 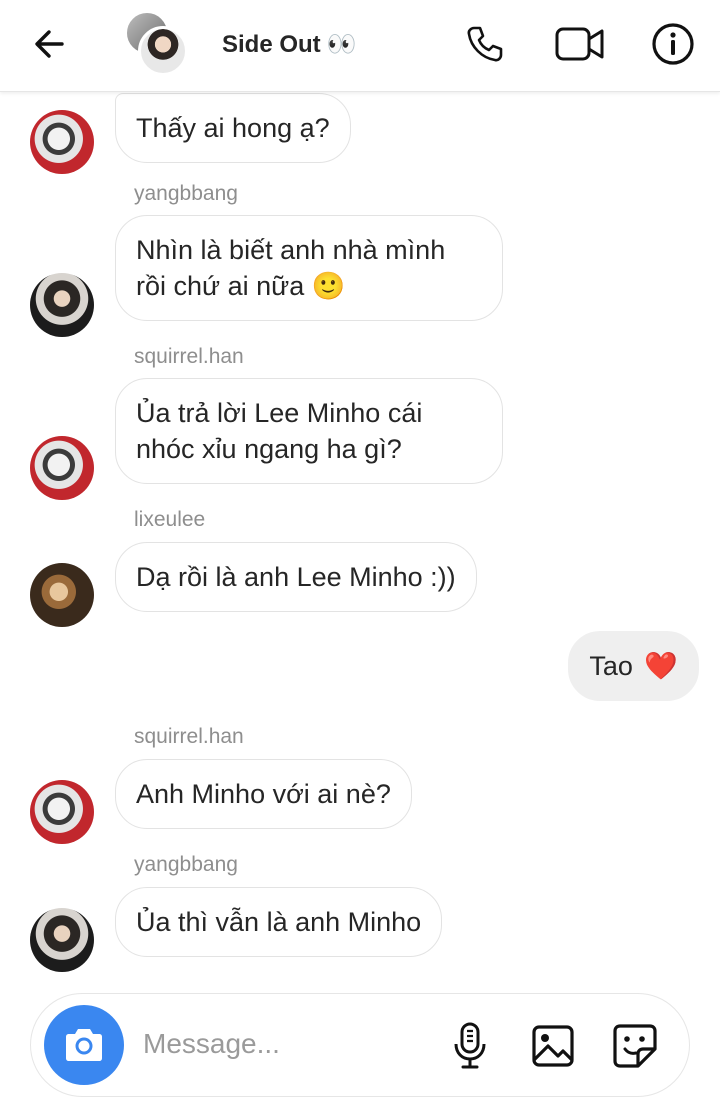 I want to click on sender-name: lixeulee, so click(x=170, y=519).